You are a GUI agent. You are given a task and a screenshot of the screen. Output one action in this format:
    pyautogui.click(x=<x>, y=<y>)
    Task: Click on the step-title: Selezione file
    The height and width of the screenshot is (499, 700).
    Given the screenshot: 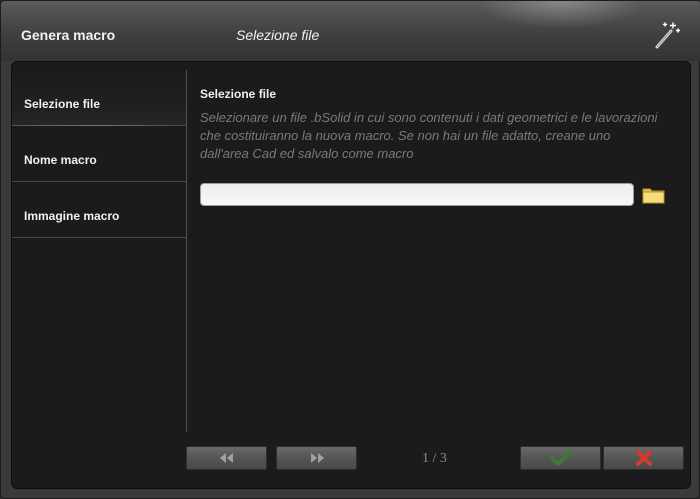 What is the action you would take?
    pyautogui.click(x=278, y=35)
    